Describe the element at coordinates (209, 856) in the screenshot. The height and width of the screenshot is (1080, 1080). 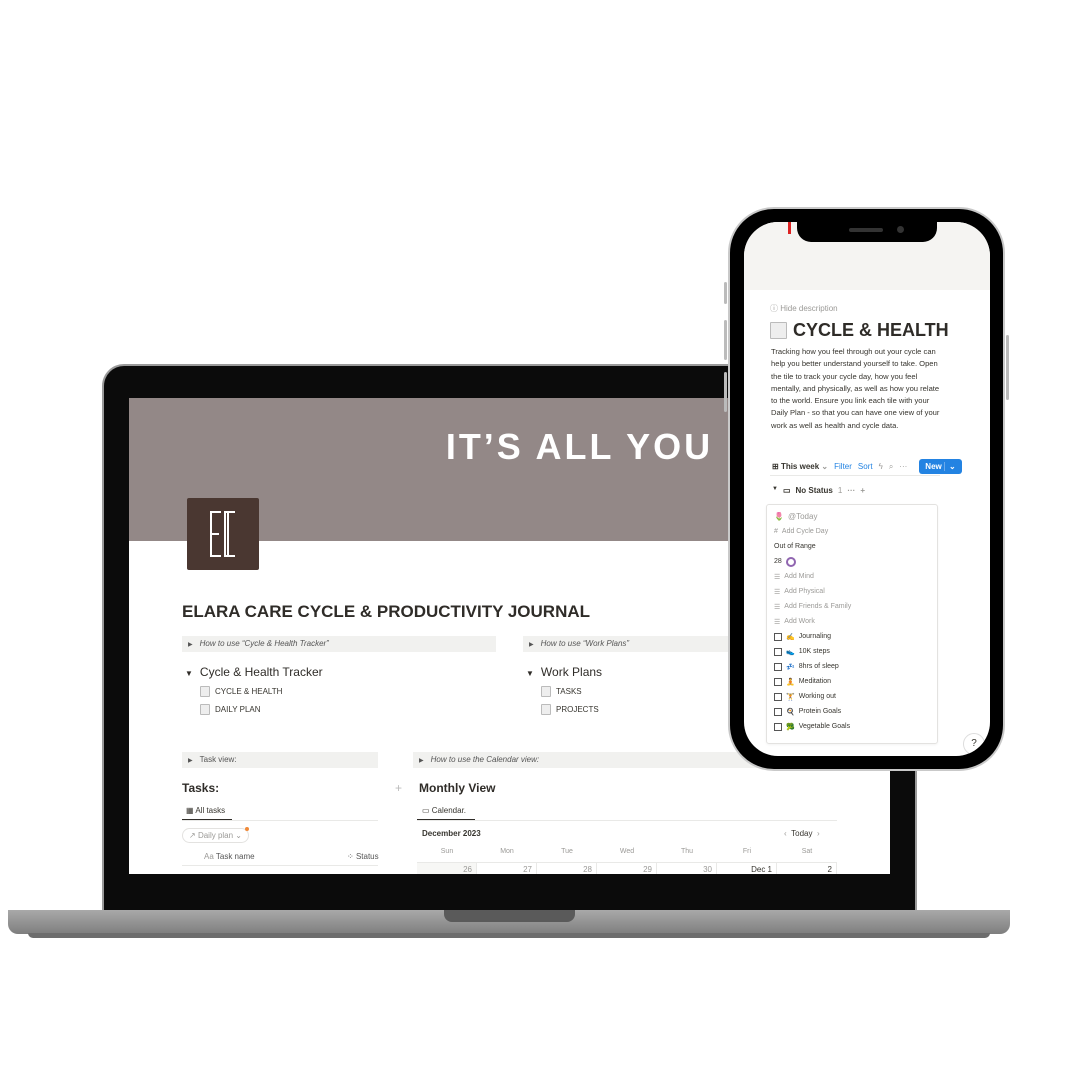
I see `text-type-icon: Aa` at that location.